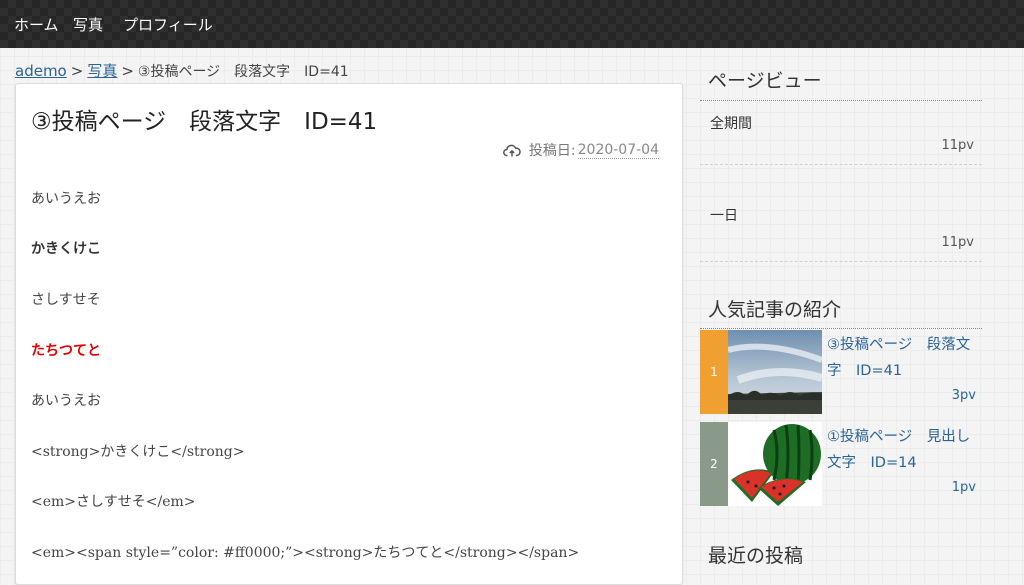 The height and width of the screenshot is (585, 1024). Describe the element at coordinates (618, 150) in the screenshot. I see `post-date-value: 2020-07-04` at that location.